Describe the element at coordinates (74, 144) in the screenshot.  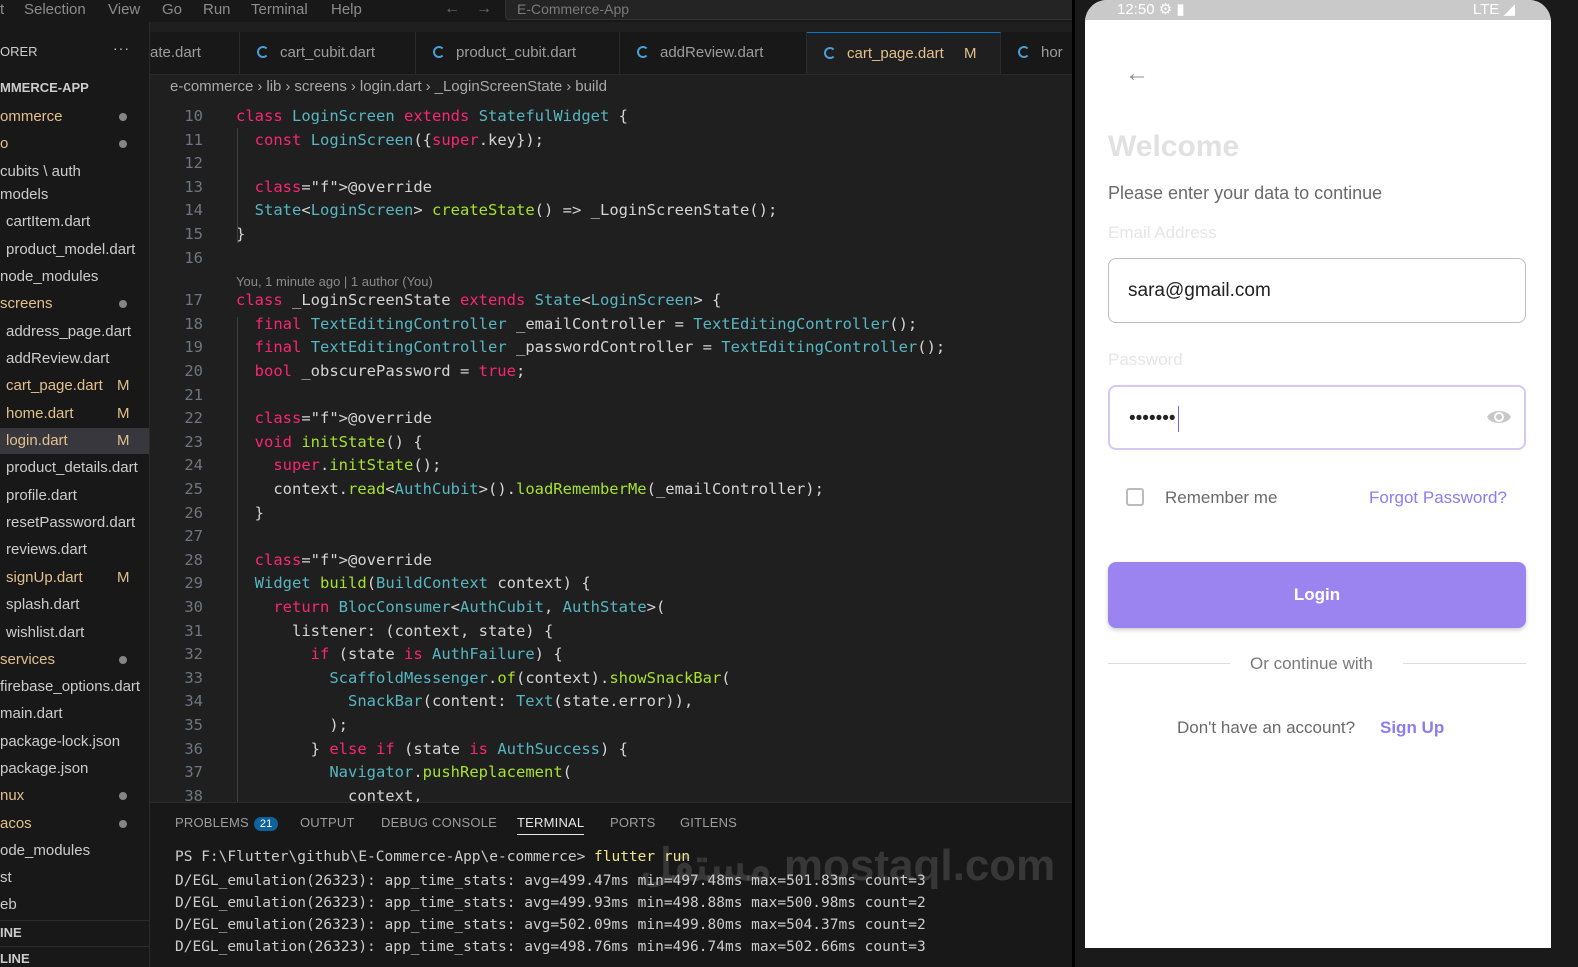
I see `tree-item: o` at that location.